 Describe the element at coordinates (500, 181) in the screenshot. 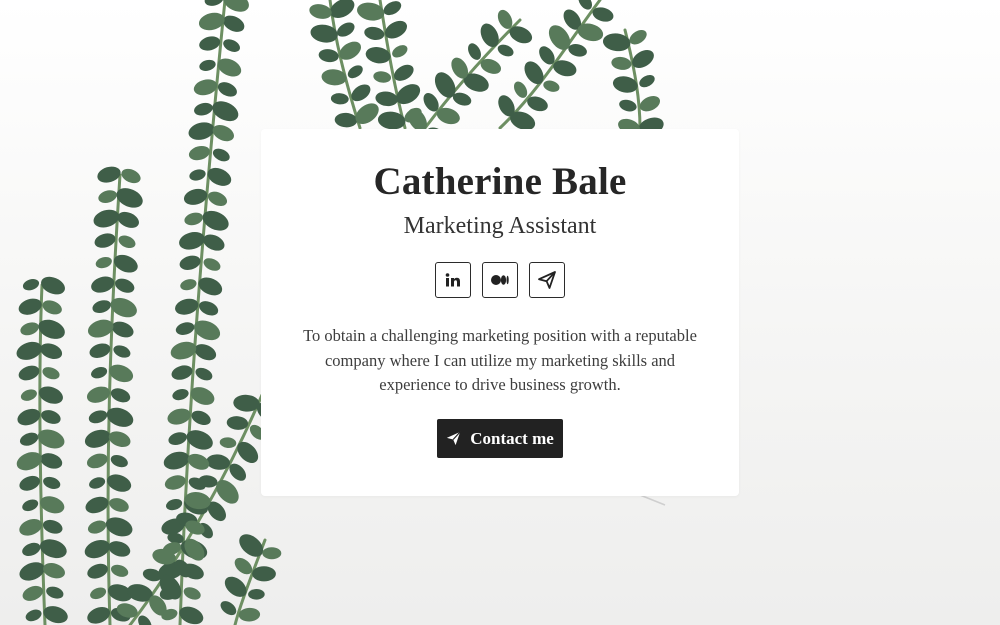

I see `profile-name: Catherine Bale` at that location.